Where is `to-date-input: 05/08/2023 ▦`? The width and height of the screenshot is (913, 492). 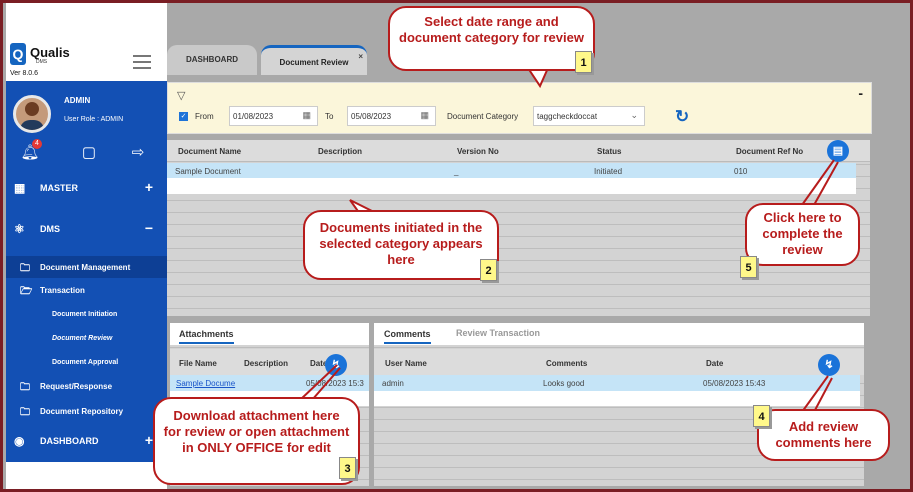 to-date-input: 05/08/2023 ▦ is located at coordinates (391, 116).